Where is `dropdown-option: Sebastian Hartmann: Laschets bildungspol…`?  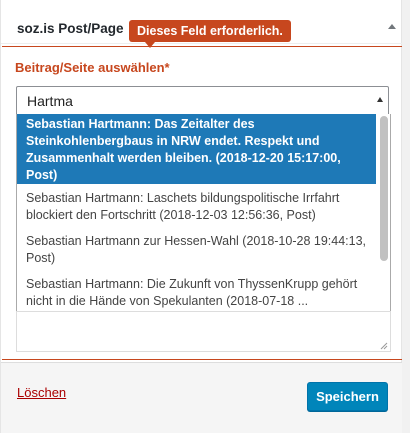 dropdown-option: Sebastian Hartmann: Laschets bildungspol… is located at coordinates (196, 207).